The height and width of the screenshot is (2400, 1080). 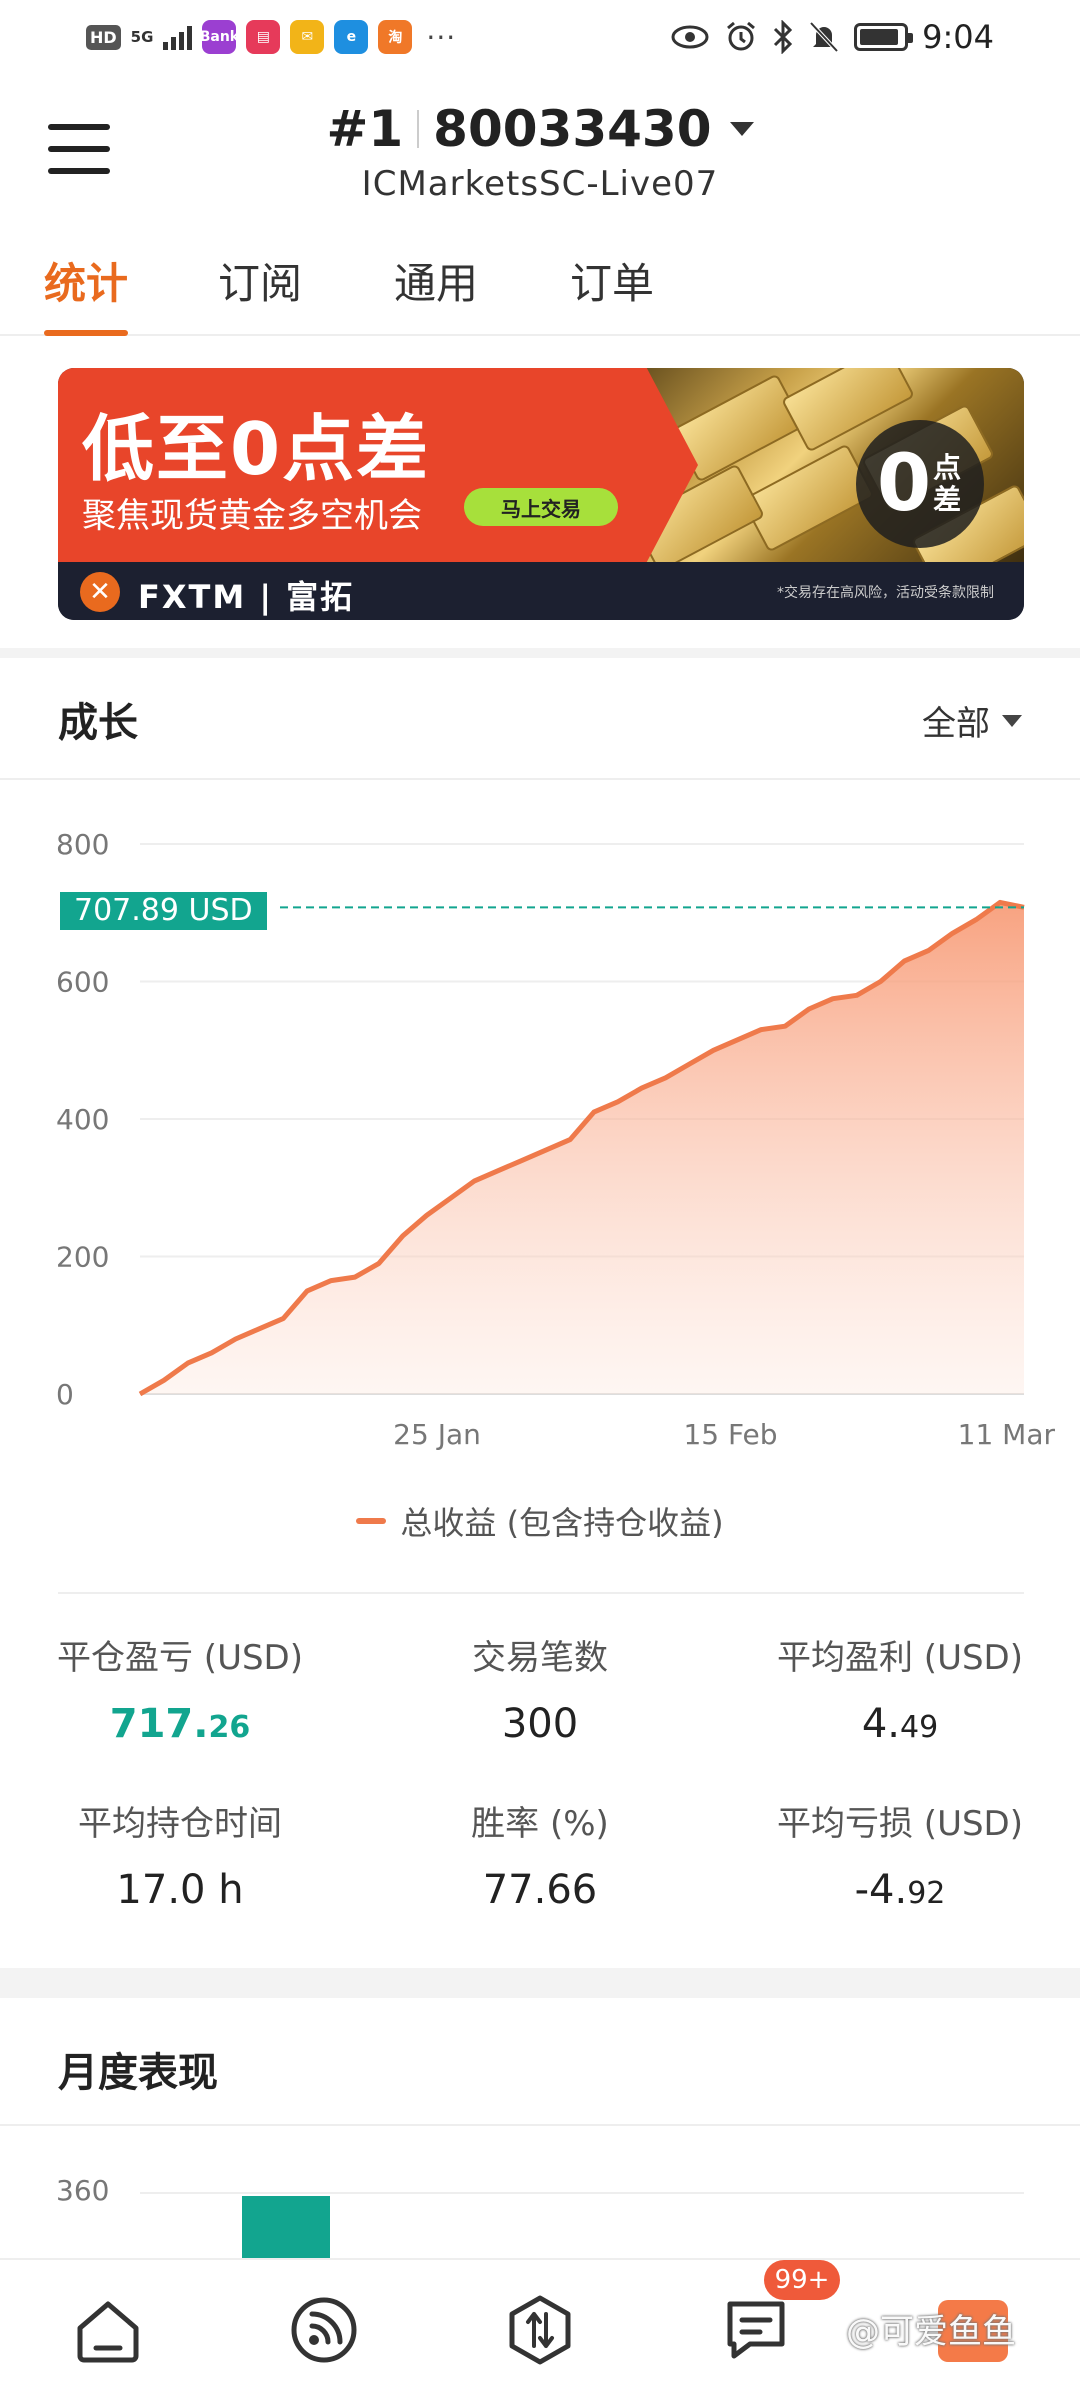 I want to click on nav-trade, so click(x=540, y=2330).